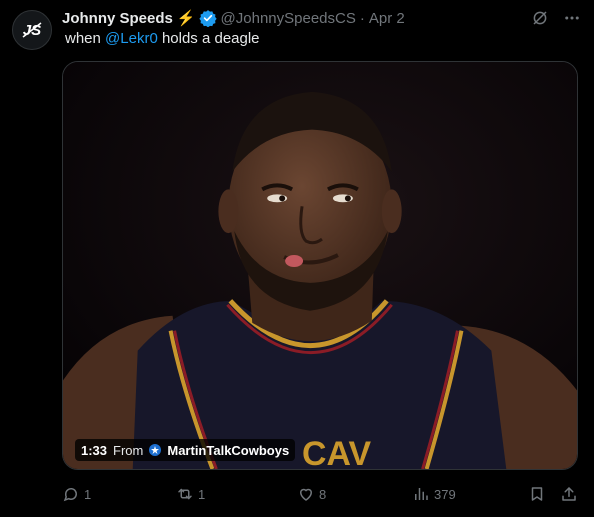 This screenshot has width=594, height=517. What do you see at coordinates (306, 494) in the screenshot?
I see `heart-icon` at bounding box center [306, 494].